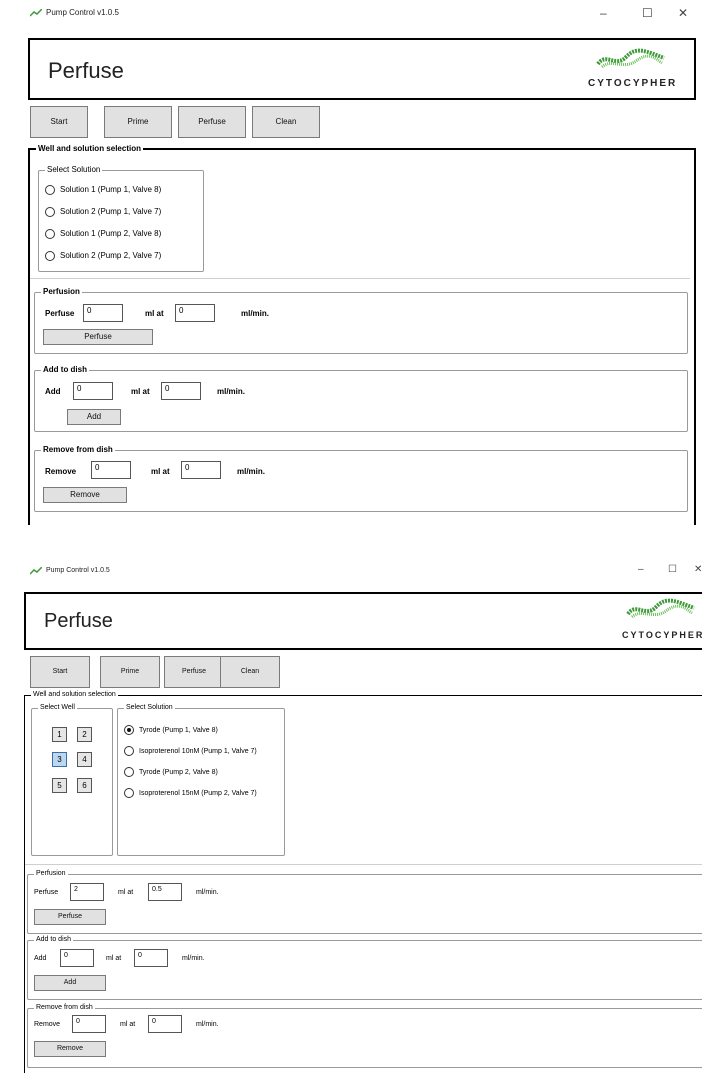  What do you see at coordinates (360, 278) in the screenshot?
I see `divider` at bounding box center [360, 278].